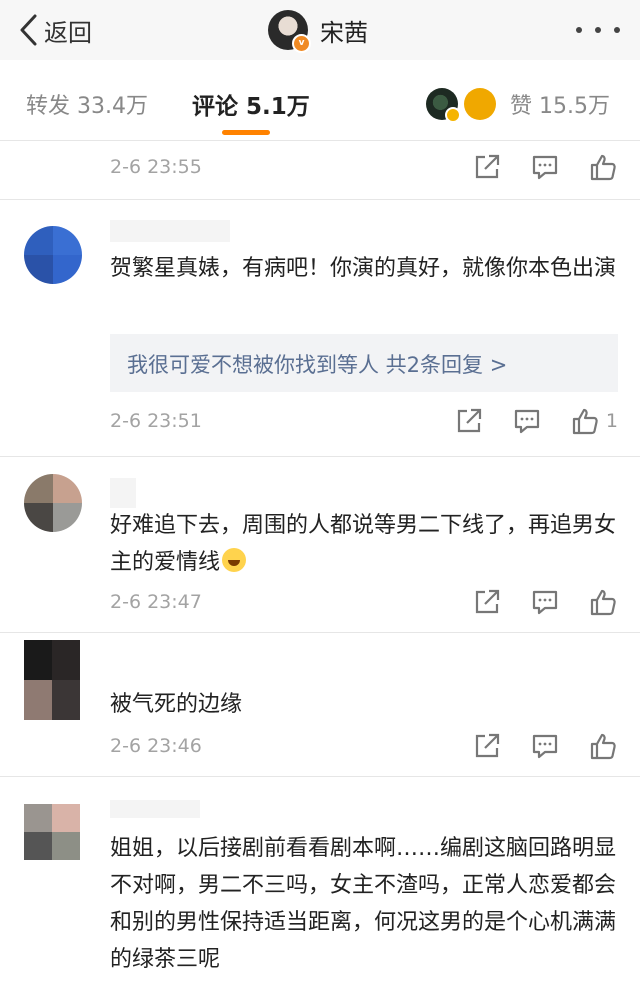 Image resolution: width=640 pixels, height=982 pixels. I want to click on reply-summary-text: 我很可爱不想被你找到等人 共2条回复 >, so click(317, 365).